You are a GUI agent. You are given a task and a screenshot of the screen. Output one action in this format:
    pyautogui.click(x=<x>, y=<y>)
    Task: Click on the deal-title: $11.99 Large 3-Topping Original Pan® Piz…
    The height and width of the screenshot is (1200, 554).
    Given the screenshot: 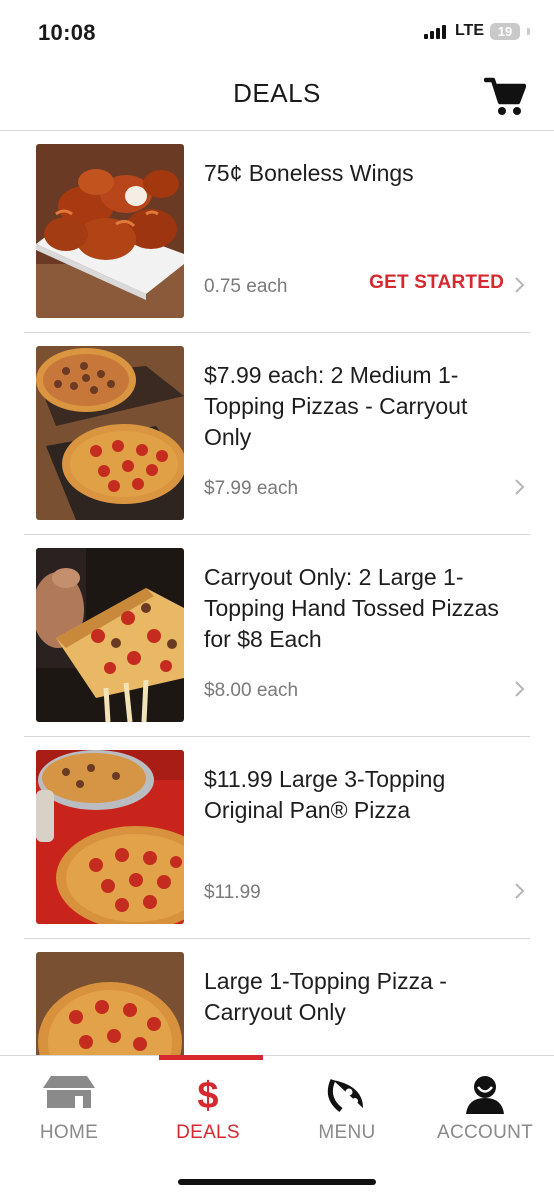 What is the action you would take?
    pyautogui.click(x=325, y=794)
    